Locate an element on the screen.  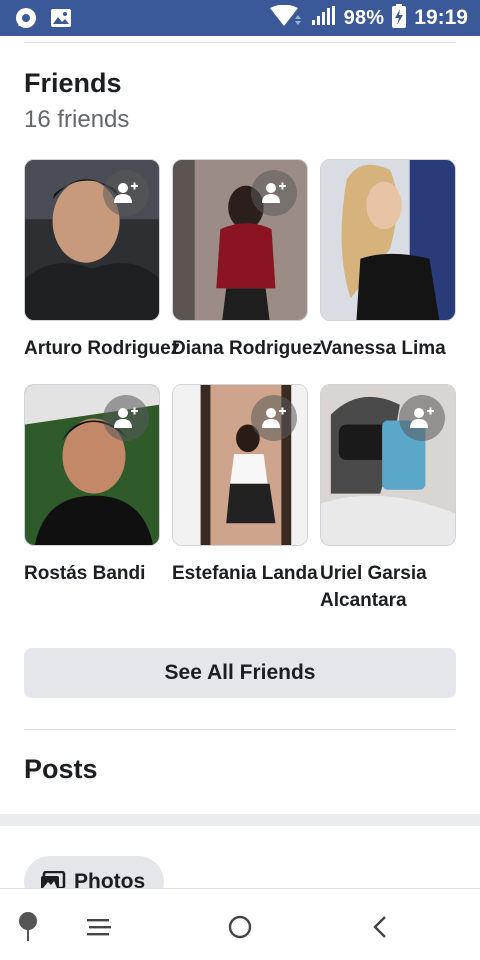
friend-name: Uriel Garsia Alcantara is located at coordinates (388, 587).